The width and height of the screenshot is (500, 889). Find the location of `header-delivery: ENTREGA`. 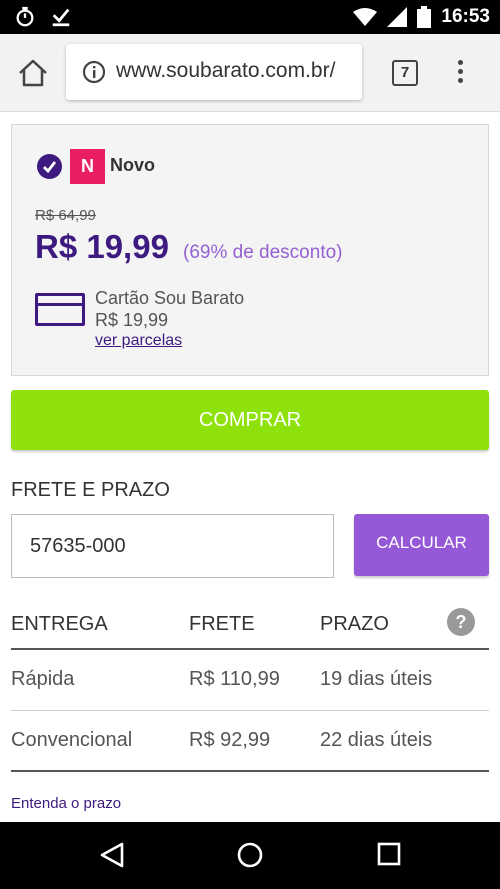

header-delivery: ENTREGA is located at coordinates (59, 624).